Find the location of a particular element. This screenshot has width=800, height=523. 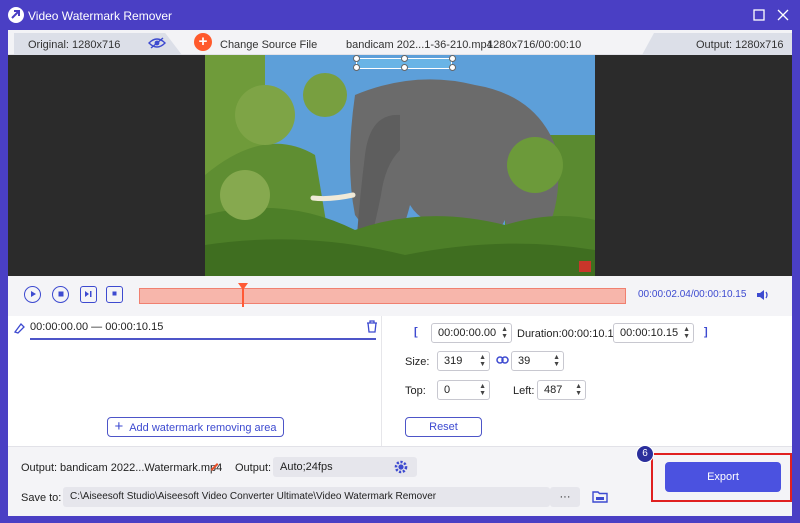

plus-icon: + is located at coordinates (119, 426).